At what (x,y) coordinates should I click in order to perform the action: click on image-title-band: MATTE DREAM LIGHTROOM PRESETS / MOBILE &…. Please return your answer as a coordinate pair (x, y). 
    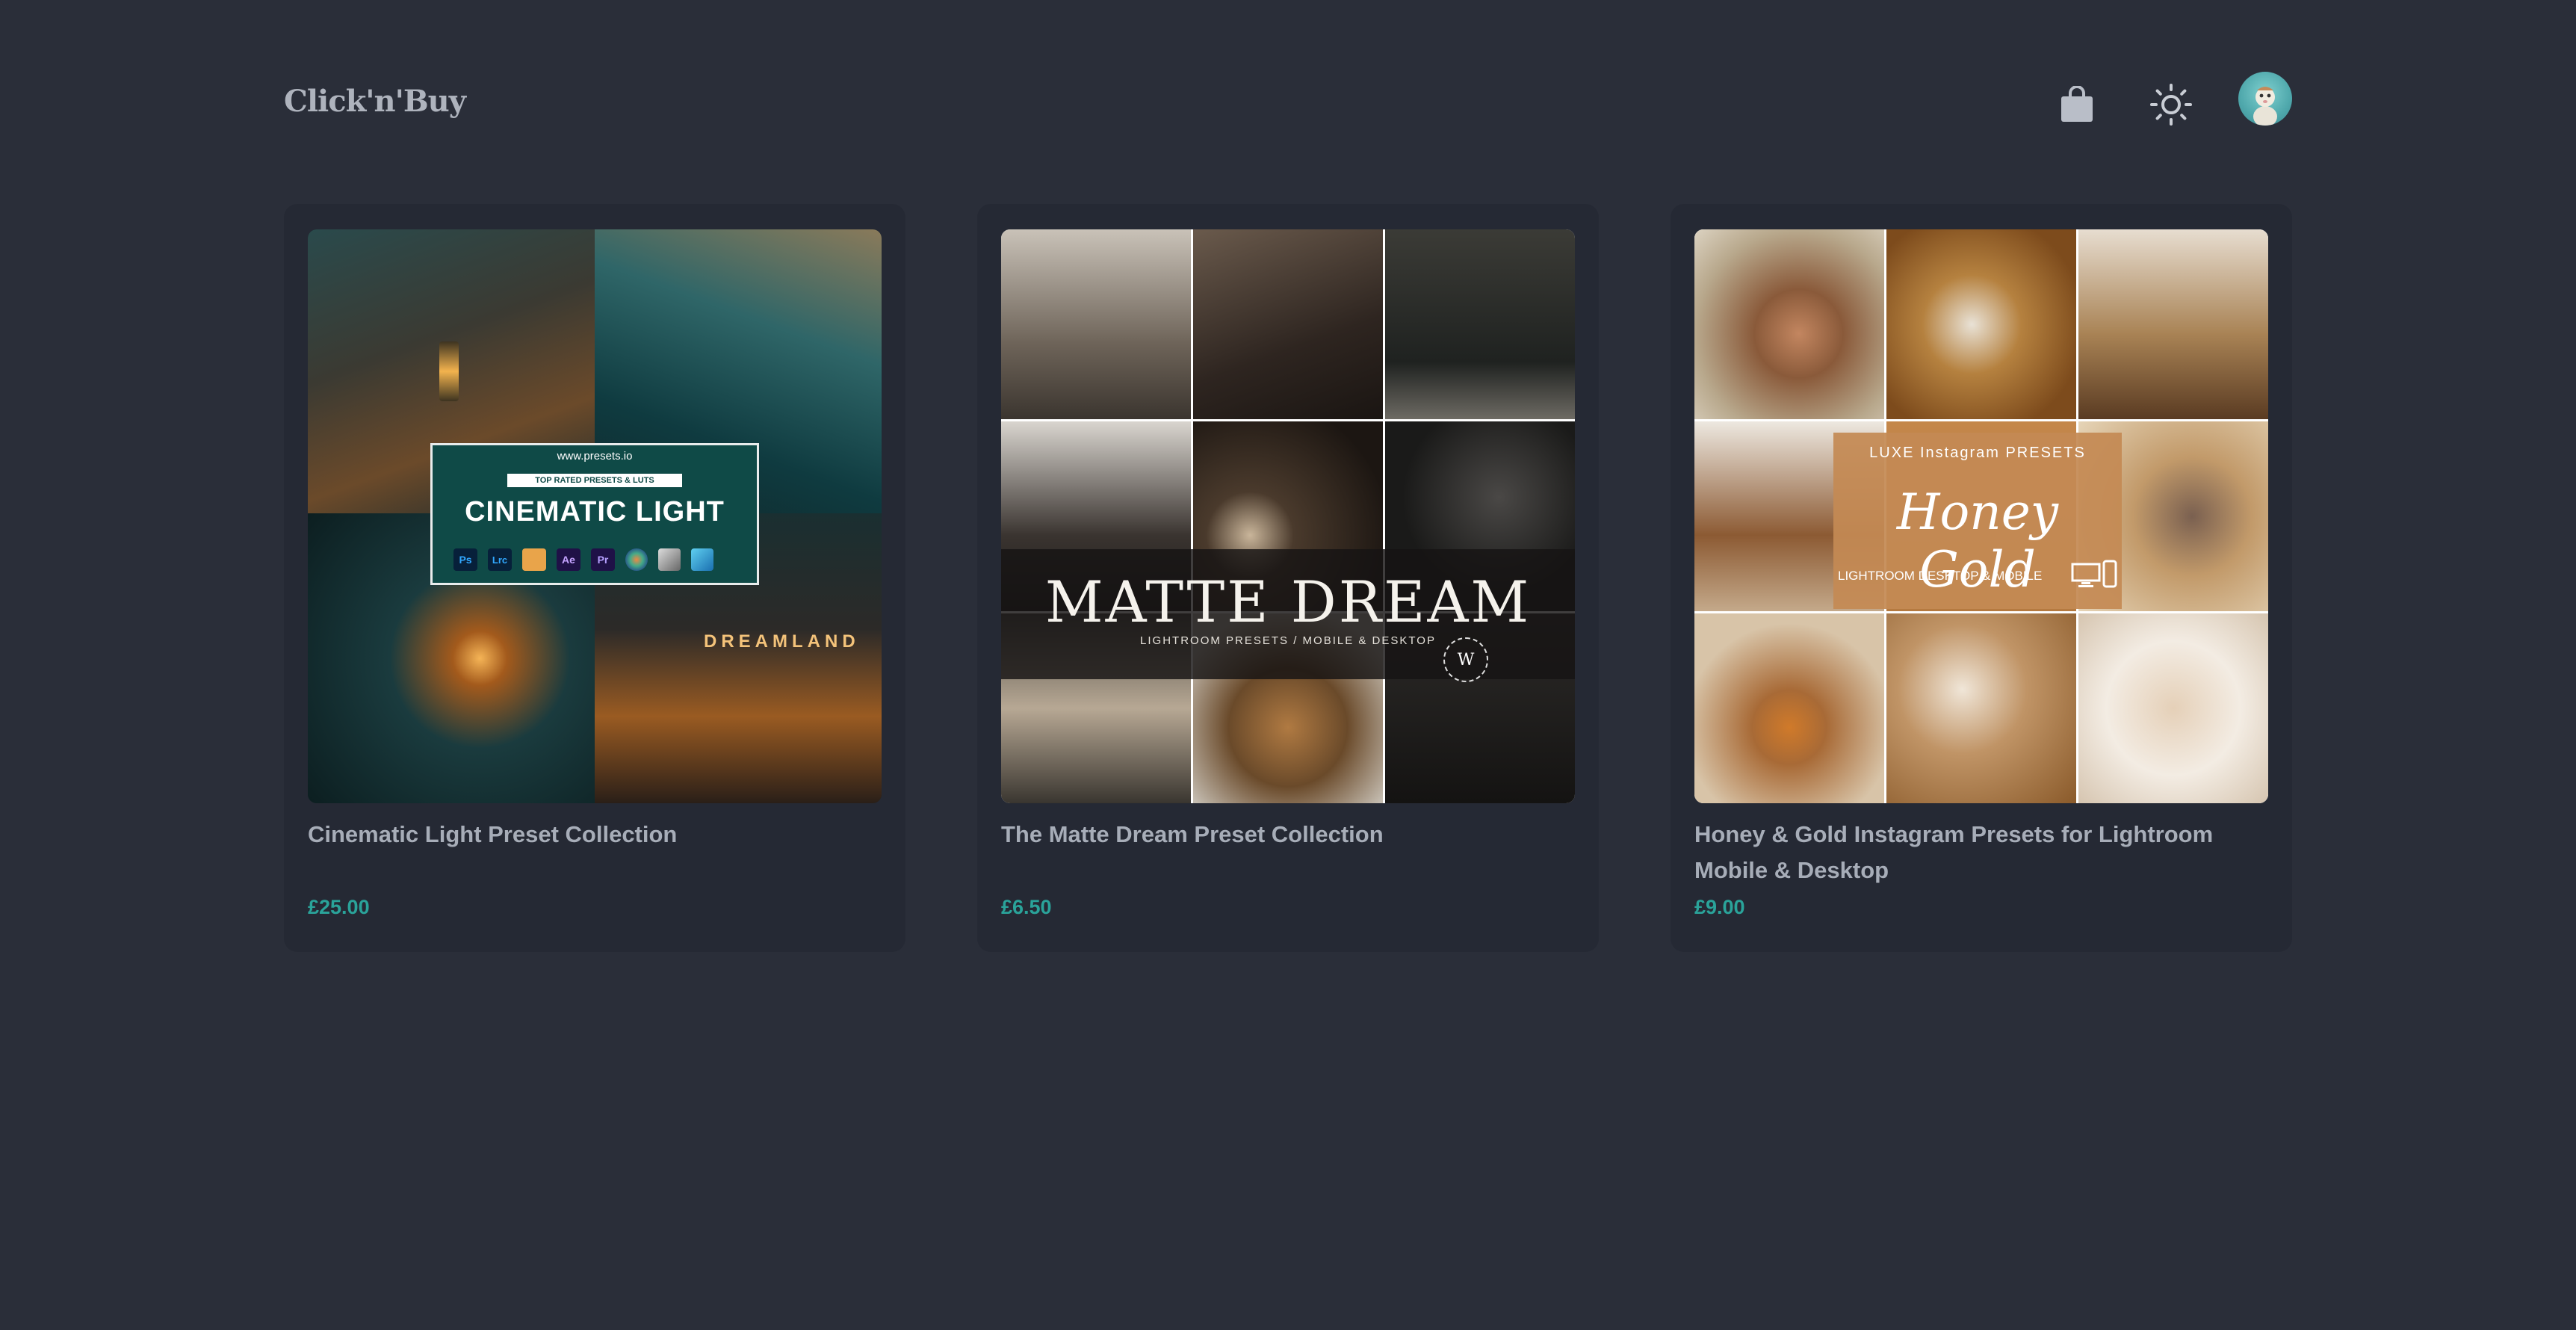
    Looking at the image, I should click on (1288, 615).